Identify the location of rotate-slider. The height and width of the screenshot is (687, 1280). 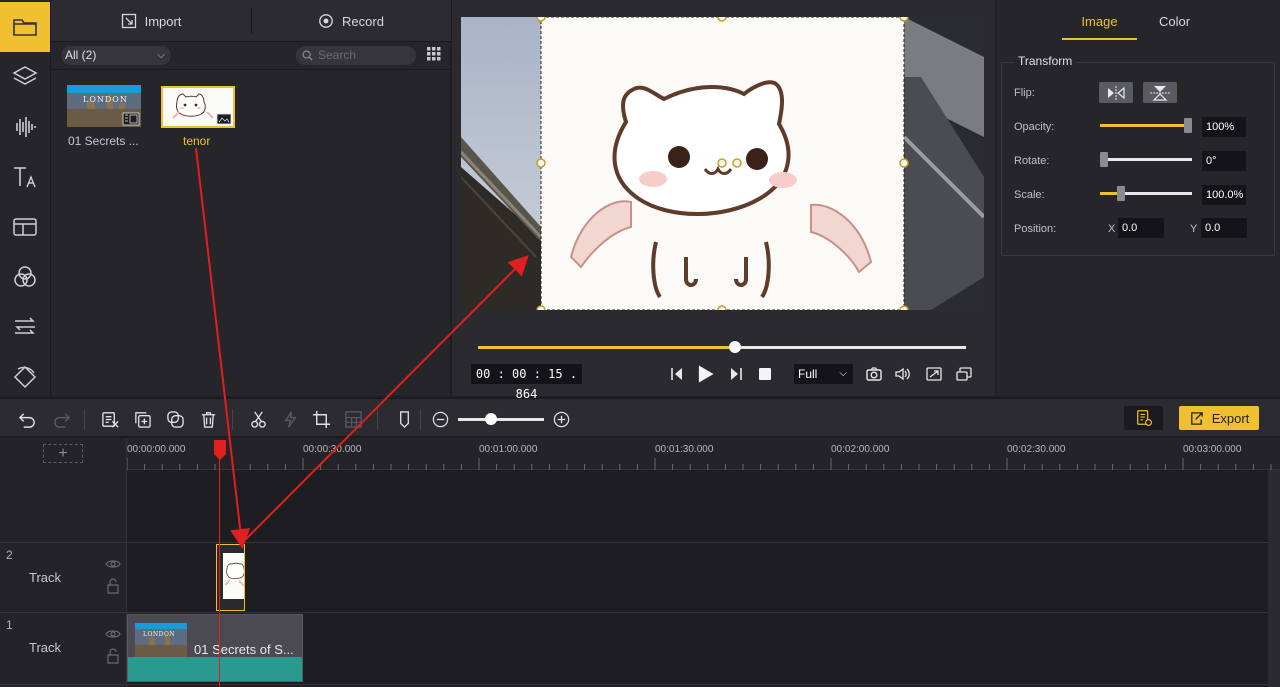
(1146, 159).